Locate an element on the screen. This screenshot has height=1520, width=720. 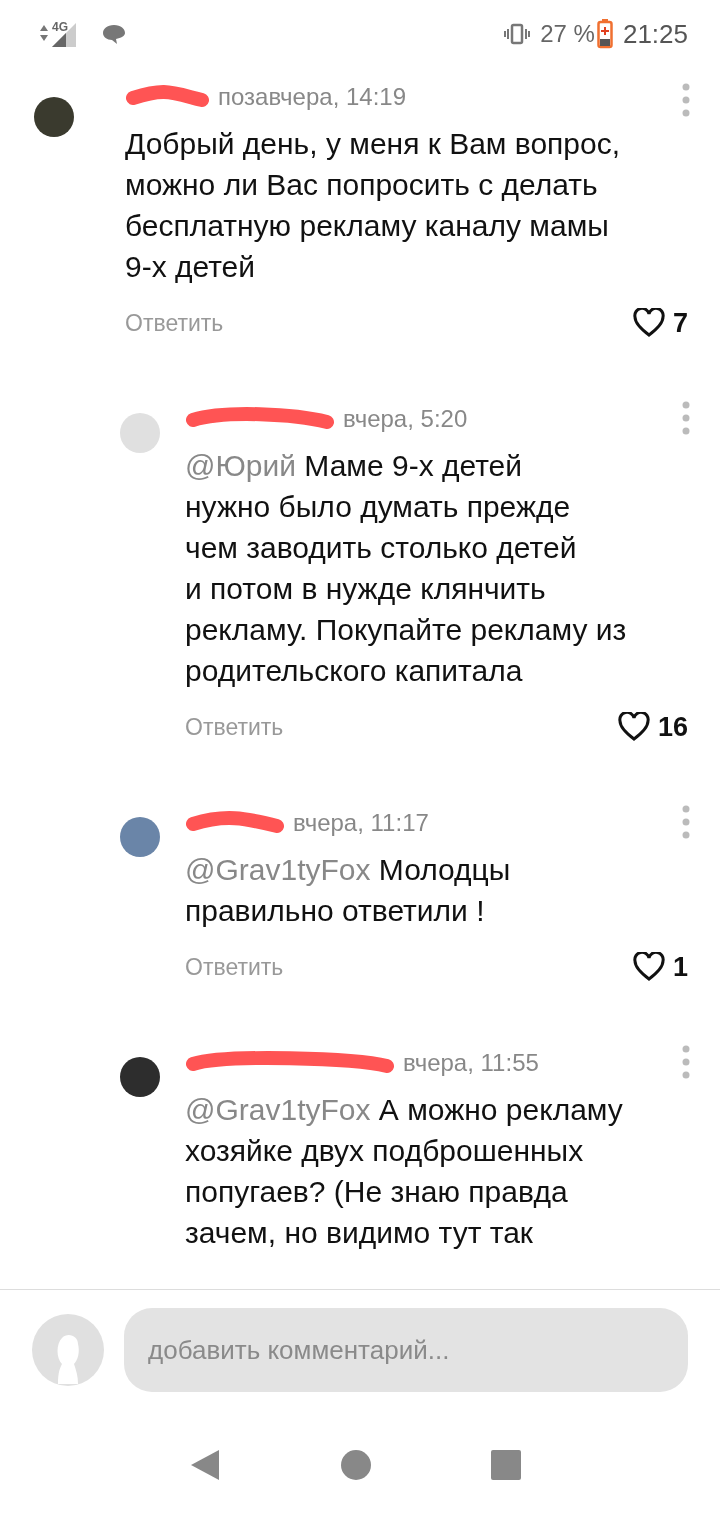
like-count: 7 is located at coordinates (680, 323).